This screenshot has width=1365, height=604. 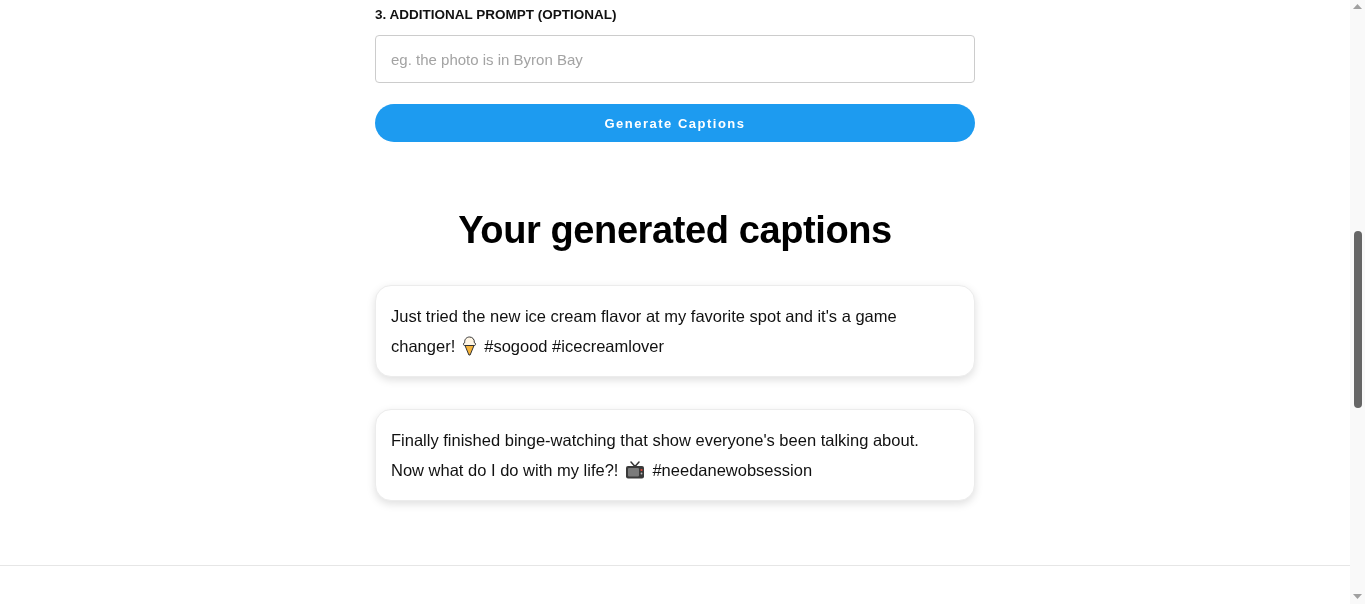 I want to click on section-heading: Your generated captions, so click(x=675, y=230).